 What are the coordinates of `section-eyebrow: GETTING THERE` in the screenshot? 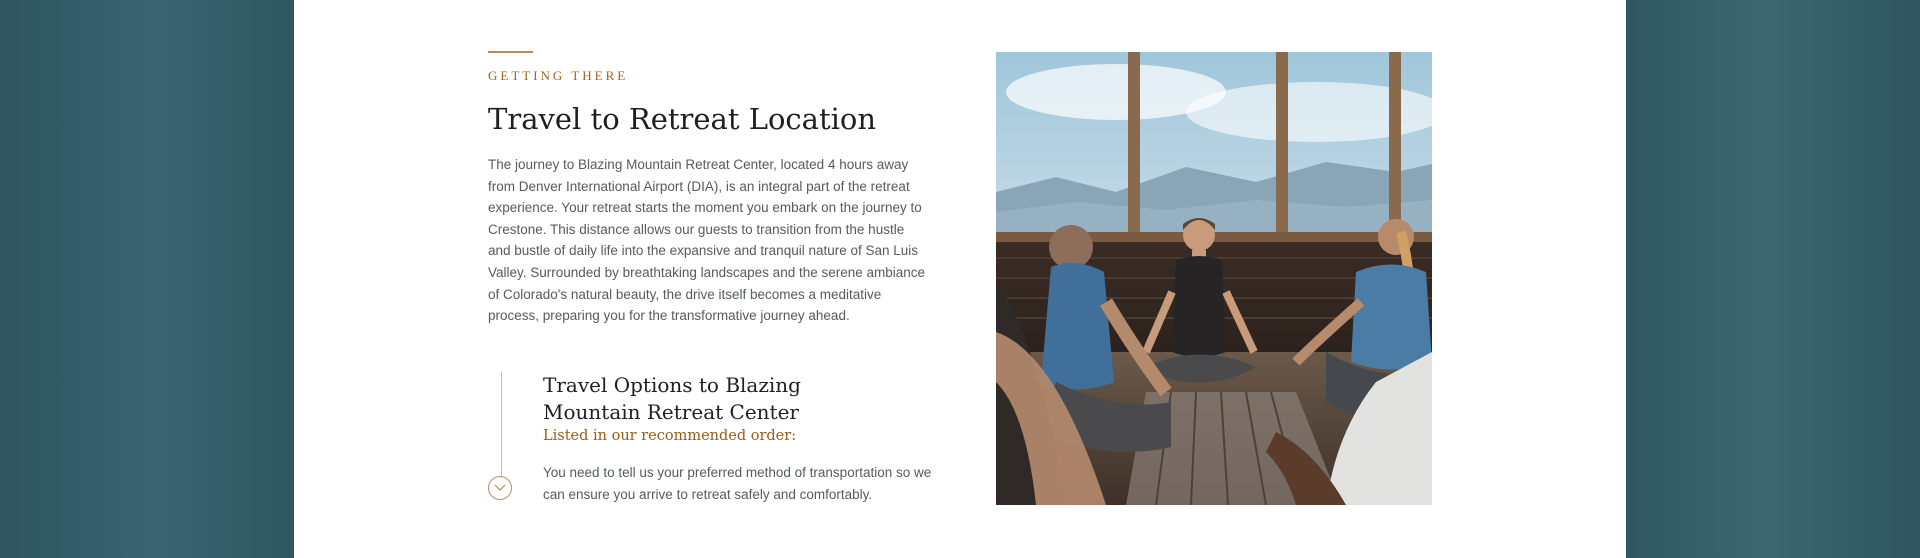 It's located at (558, 75).